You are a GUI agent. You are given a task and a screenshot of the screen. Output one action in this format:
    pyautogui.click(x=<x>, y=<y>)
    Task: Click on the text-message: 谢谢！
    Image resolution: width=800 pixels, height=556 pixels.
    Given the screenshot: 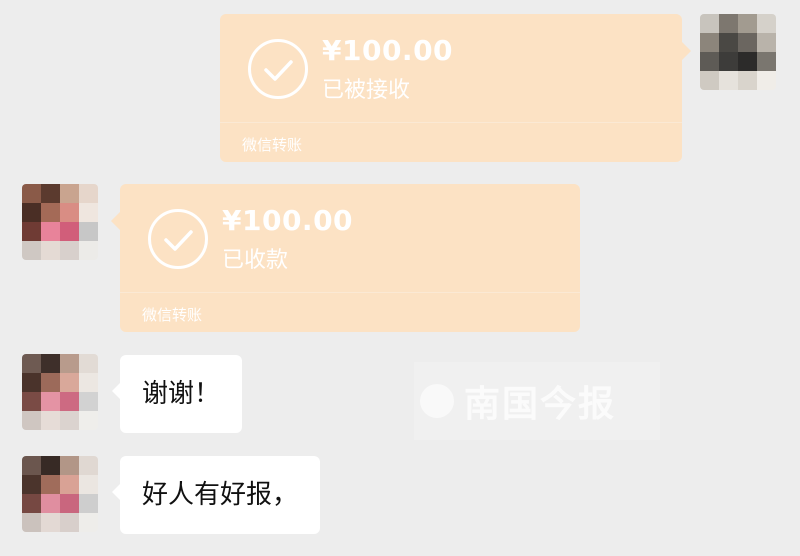 What is the action you would take?
    pyautogui.click(x=177, y=394)
    